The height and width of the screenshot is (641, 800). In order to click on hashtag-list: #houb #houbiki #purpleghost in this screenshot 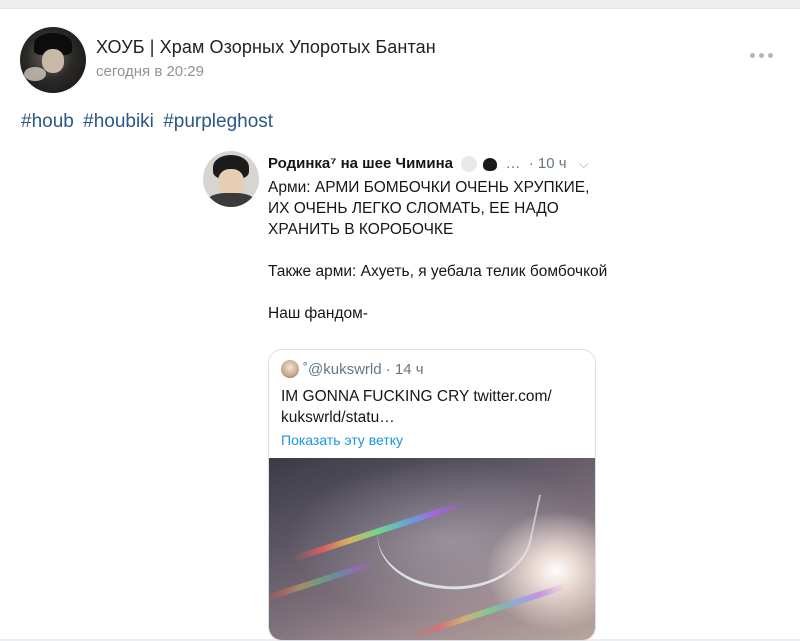, I will do `click(149, 122)`.